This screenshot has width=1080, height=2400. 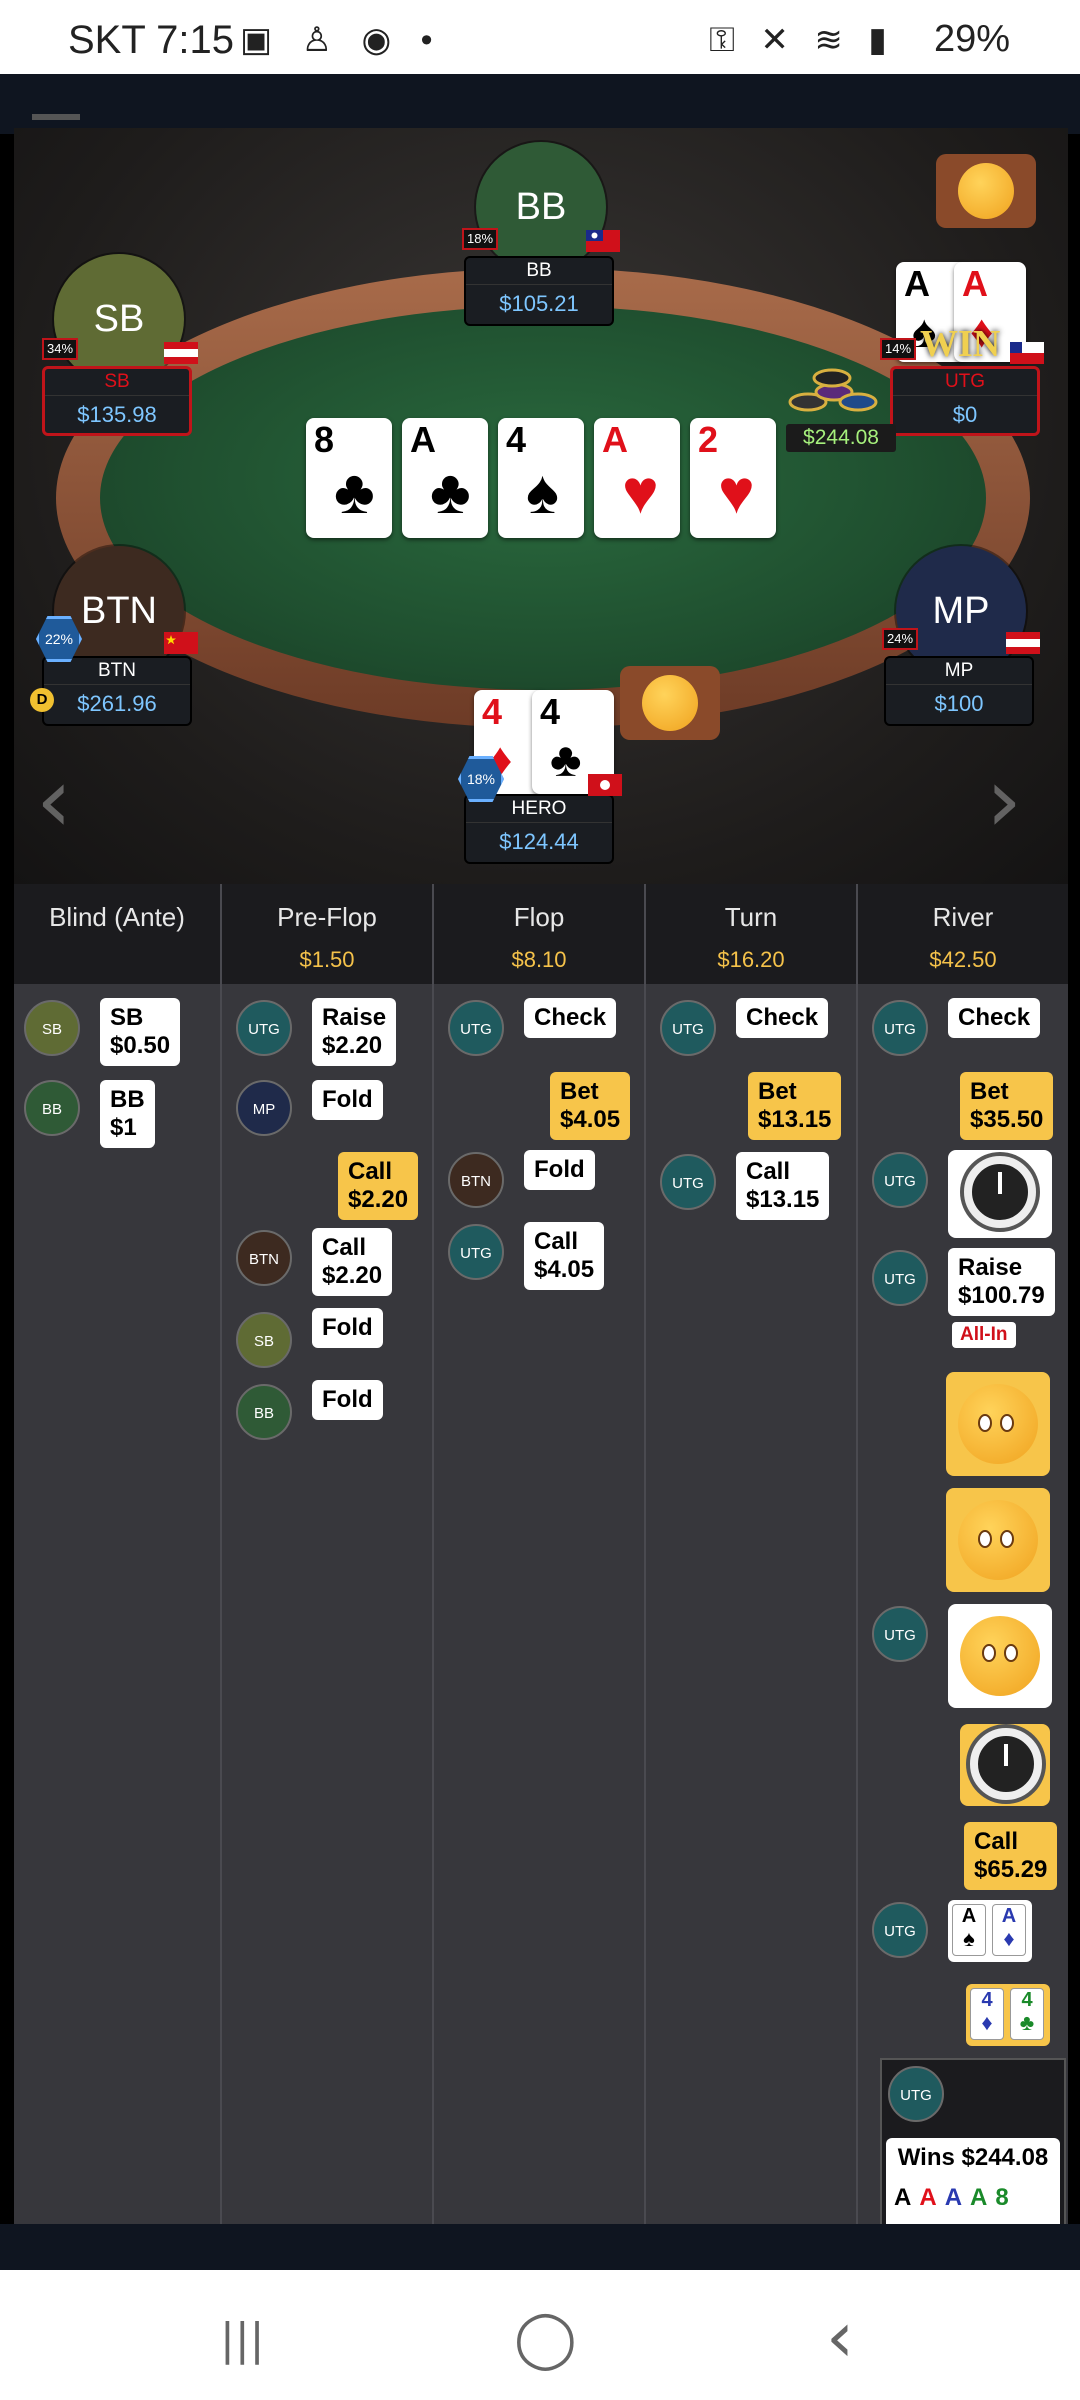 What do you see at coordinates (841, 438) in the screenshot?
I see `pot-amount: $244.08` at bounding box center [841, 438].